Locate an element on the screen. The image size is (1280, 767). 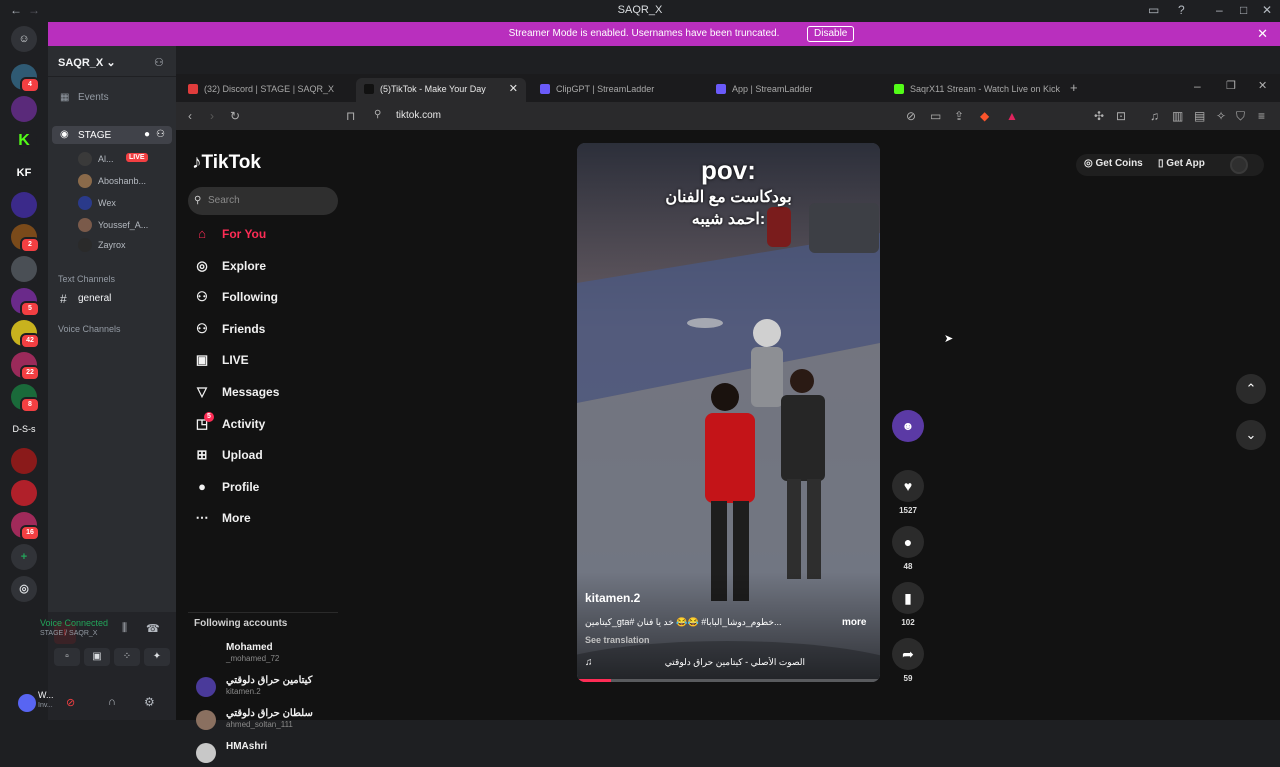
inbox-icon: ▭ is located at coordinates (1153, 10).